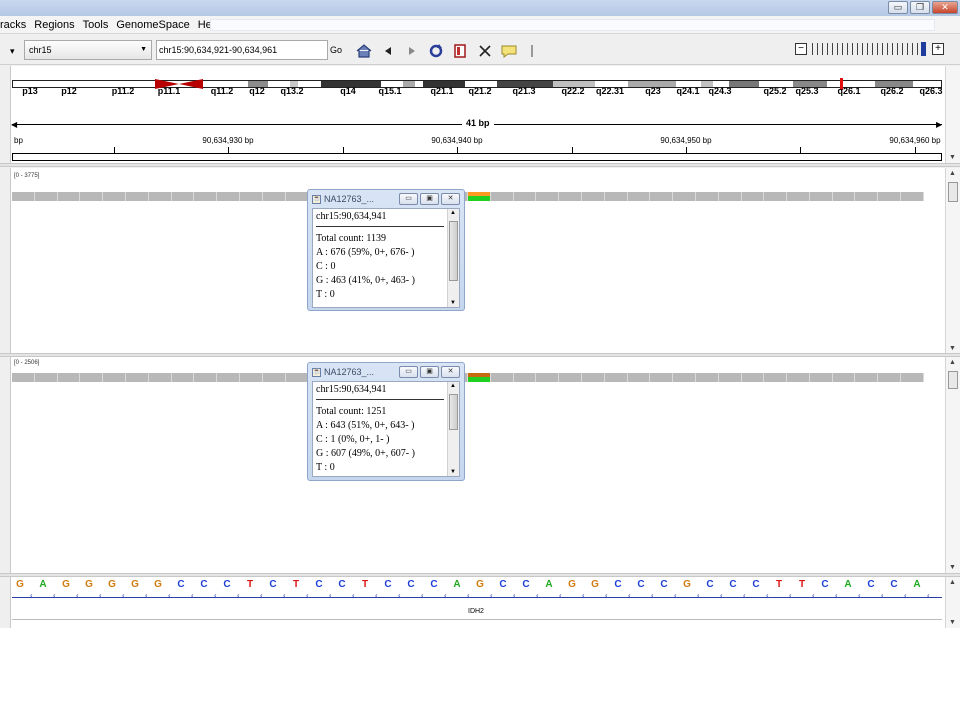 Image resolution: width=960 pixels, height=720 pixels. Describe the element at coordinates (88, 50) in the screenshot. I see `chromosome-select: chr15 ▼` at that location.